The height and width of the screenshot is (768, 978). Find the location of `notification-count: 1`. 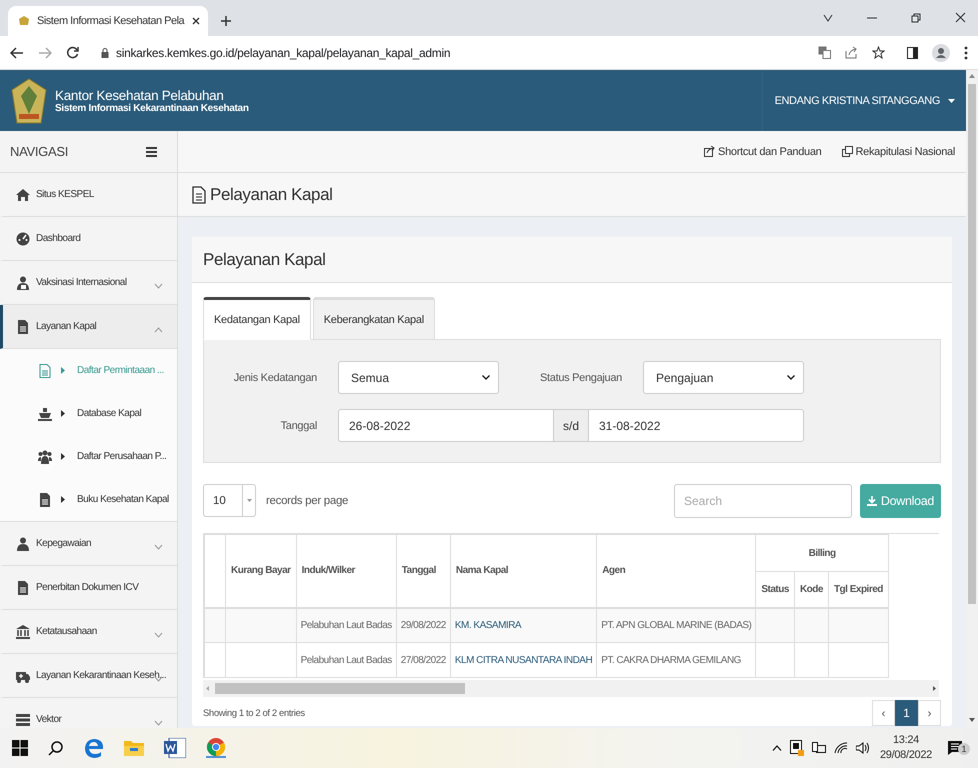

notification-count: 1 is located at coordinates (964, 749).